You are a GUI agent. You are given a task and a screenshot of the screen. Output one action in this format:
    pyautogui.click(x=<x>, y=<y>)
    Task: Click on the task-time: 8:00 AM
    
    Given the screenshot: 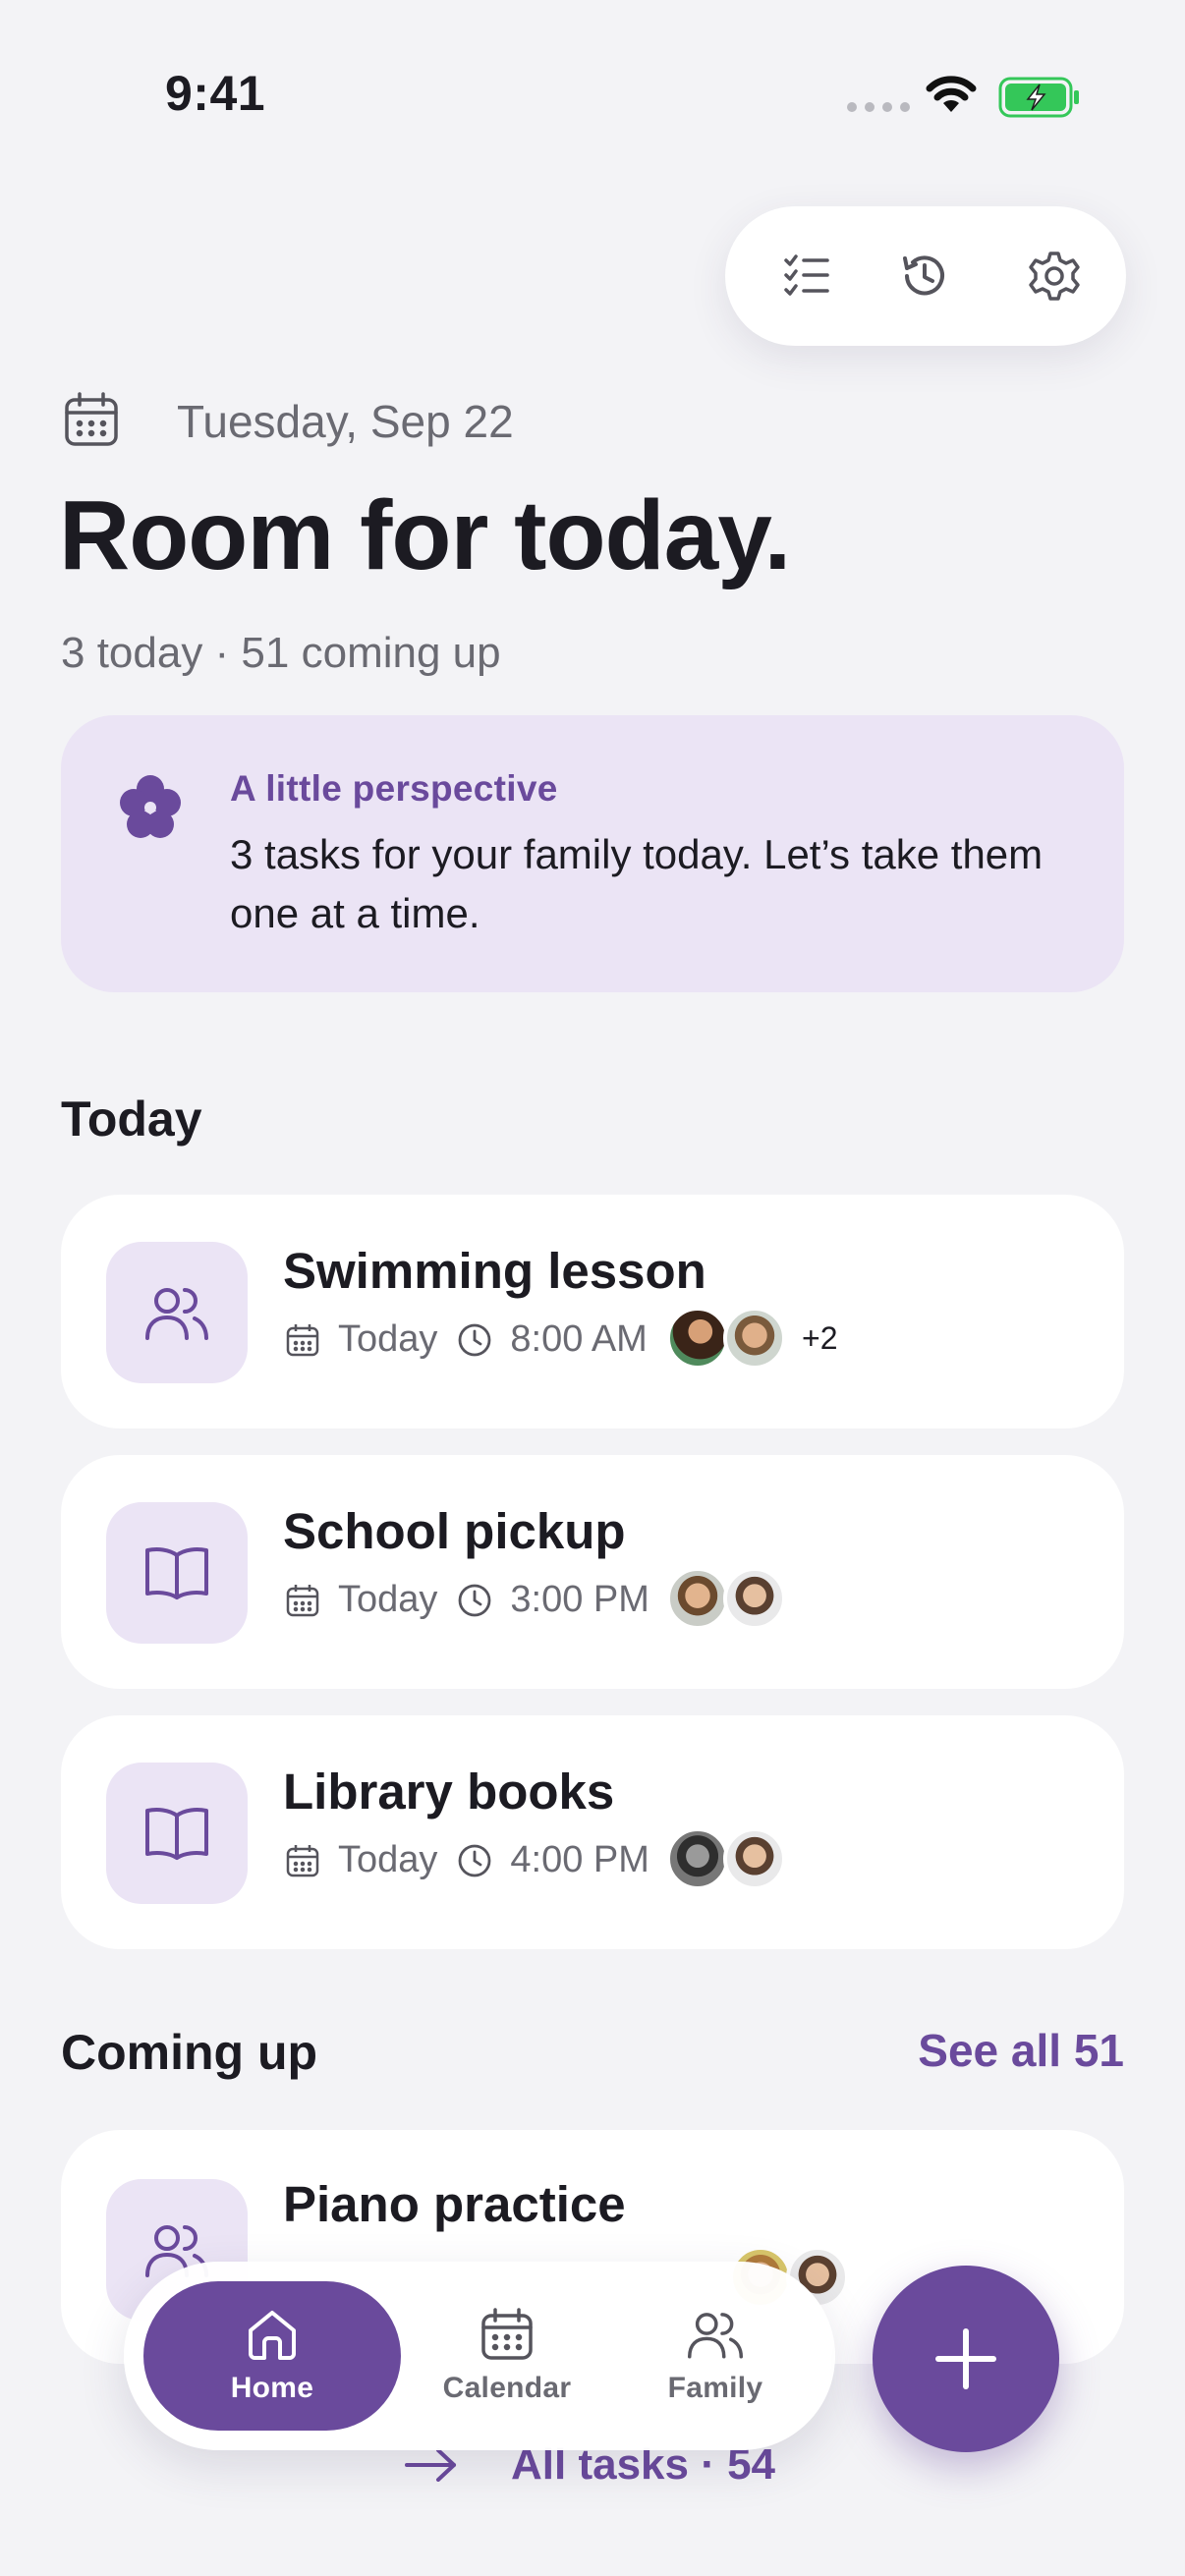 What is the action you would take?
    pyautogui.click(x=579, y=1339)
    